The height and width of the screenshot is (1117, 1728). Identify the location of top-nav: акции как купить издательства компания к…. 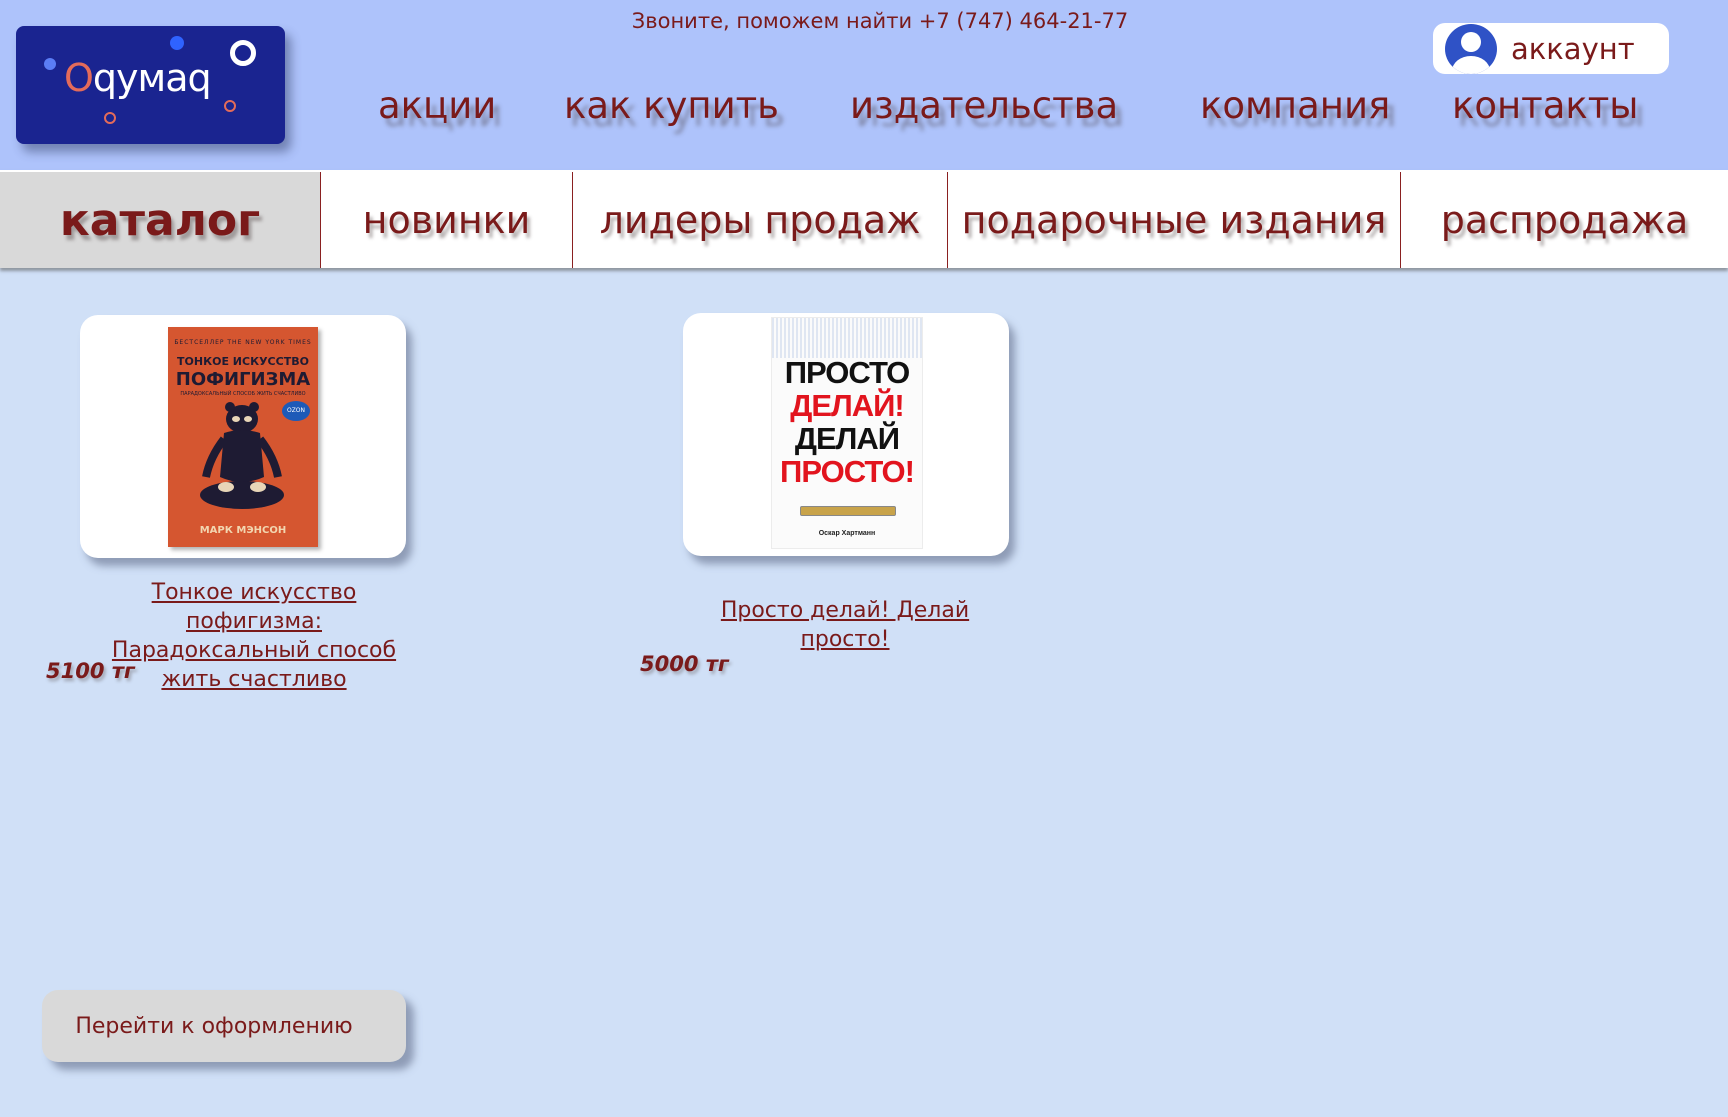
(864, 109).